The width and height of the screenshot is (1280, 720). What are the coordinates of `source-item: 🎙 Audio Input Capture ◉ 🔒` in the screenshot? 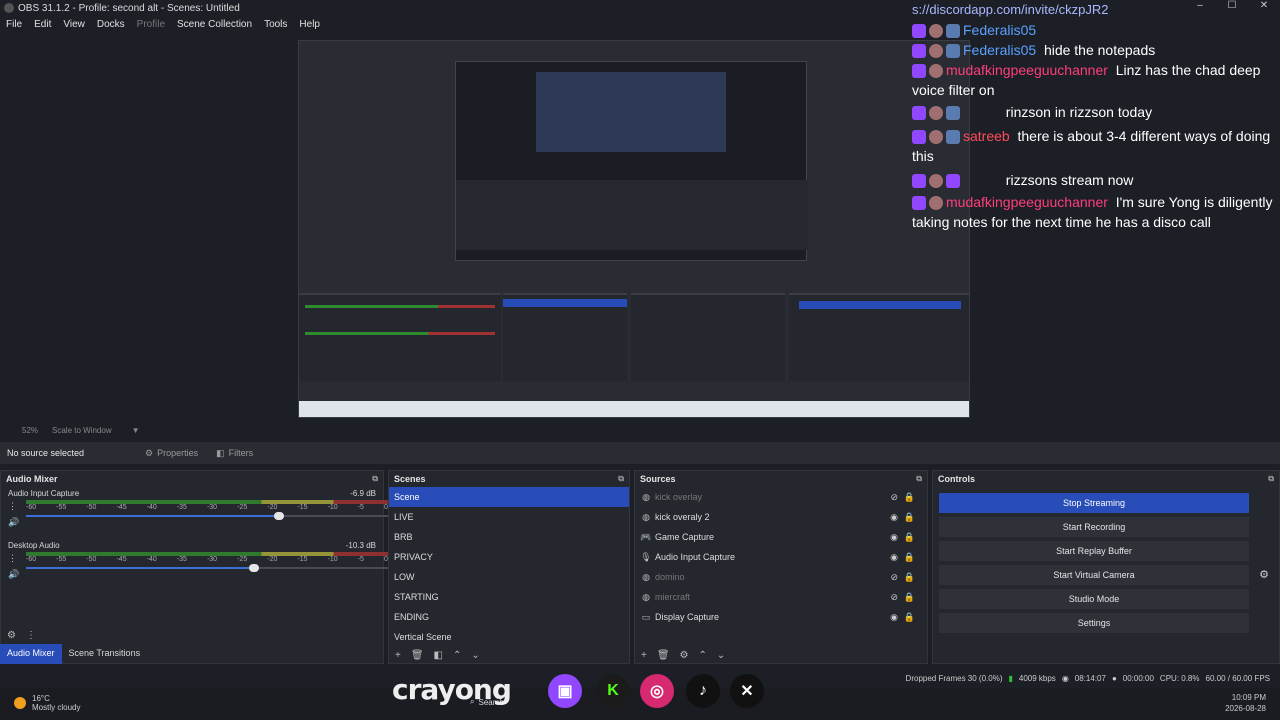 It's located at (781, 557).